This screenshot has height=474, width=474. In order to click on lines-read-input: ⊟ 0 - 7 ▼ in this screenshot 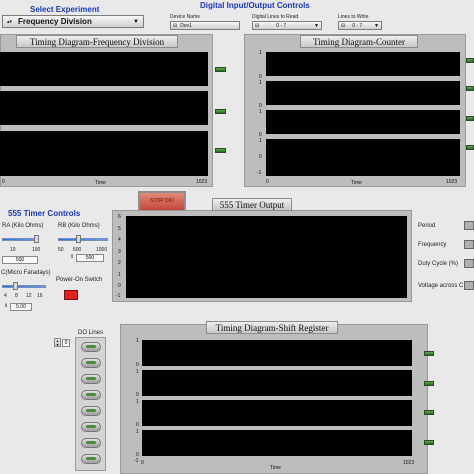, I will do `click(287, 25)`.